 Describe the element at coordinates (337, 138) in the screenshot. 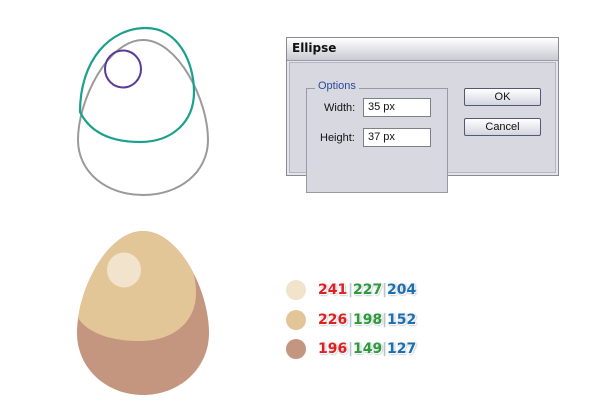

I see `height-label: Height:` at that location.